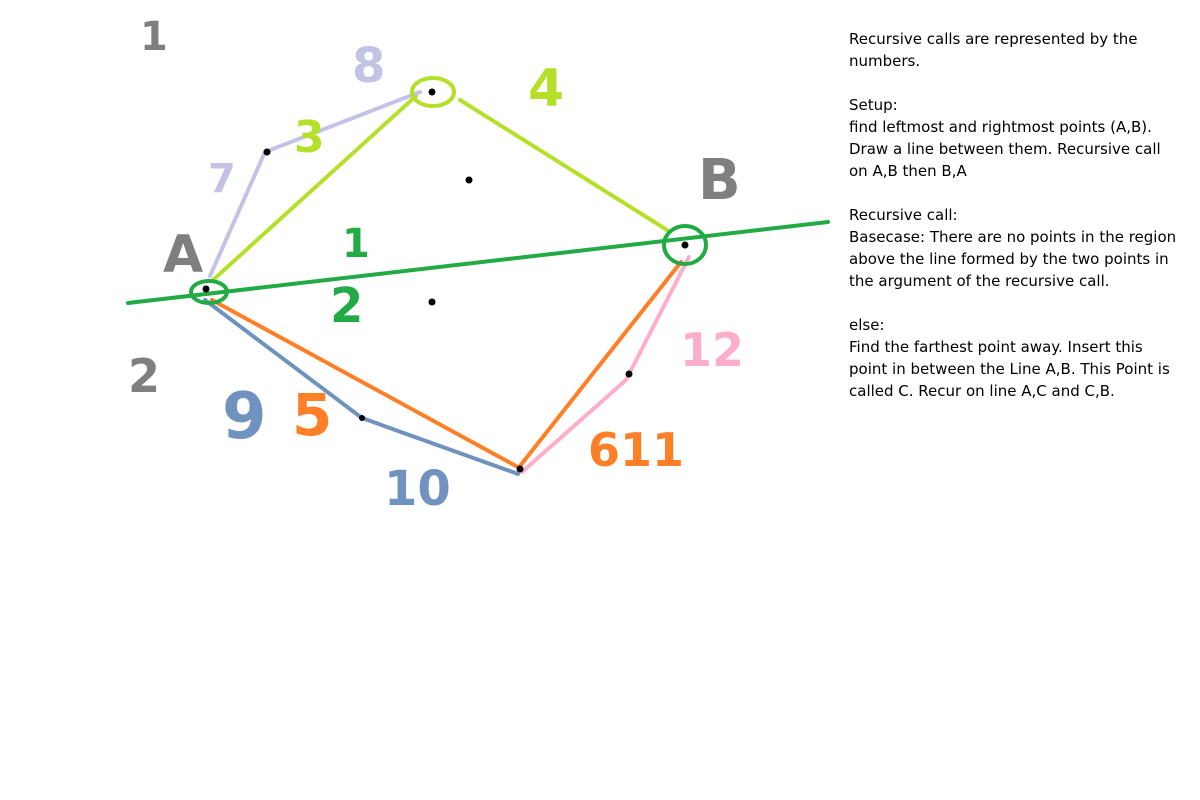 The image size is (1200, 800). What do you see at coordinates (267, 152) in the screenshot?
I see `point-upper-left` at bounding box center [267, 152].